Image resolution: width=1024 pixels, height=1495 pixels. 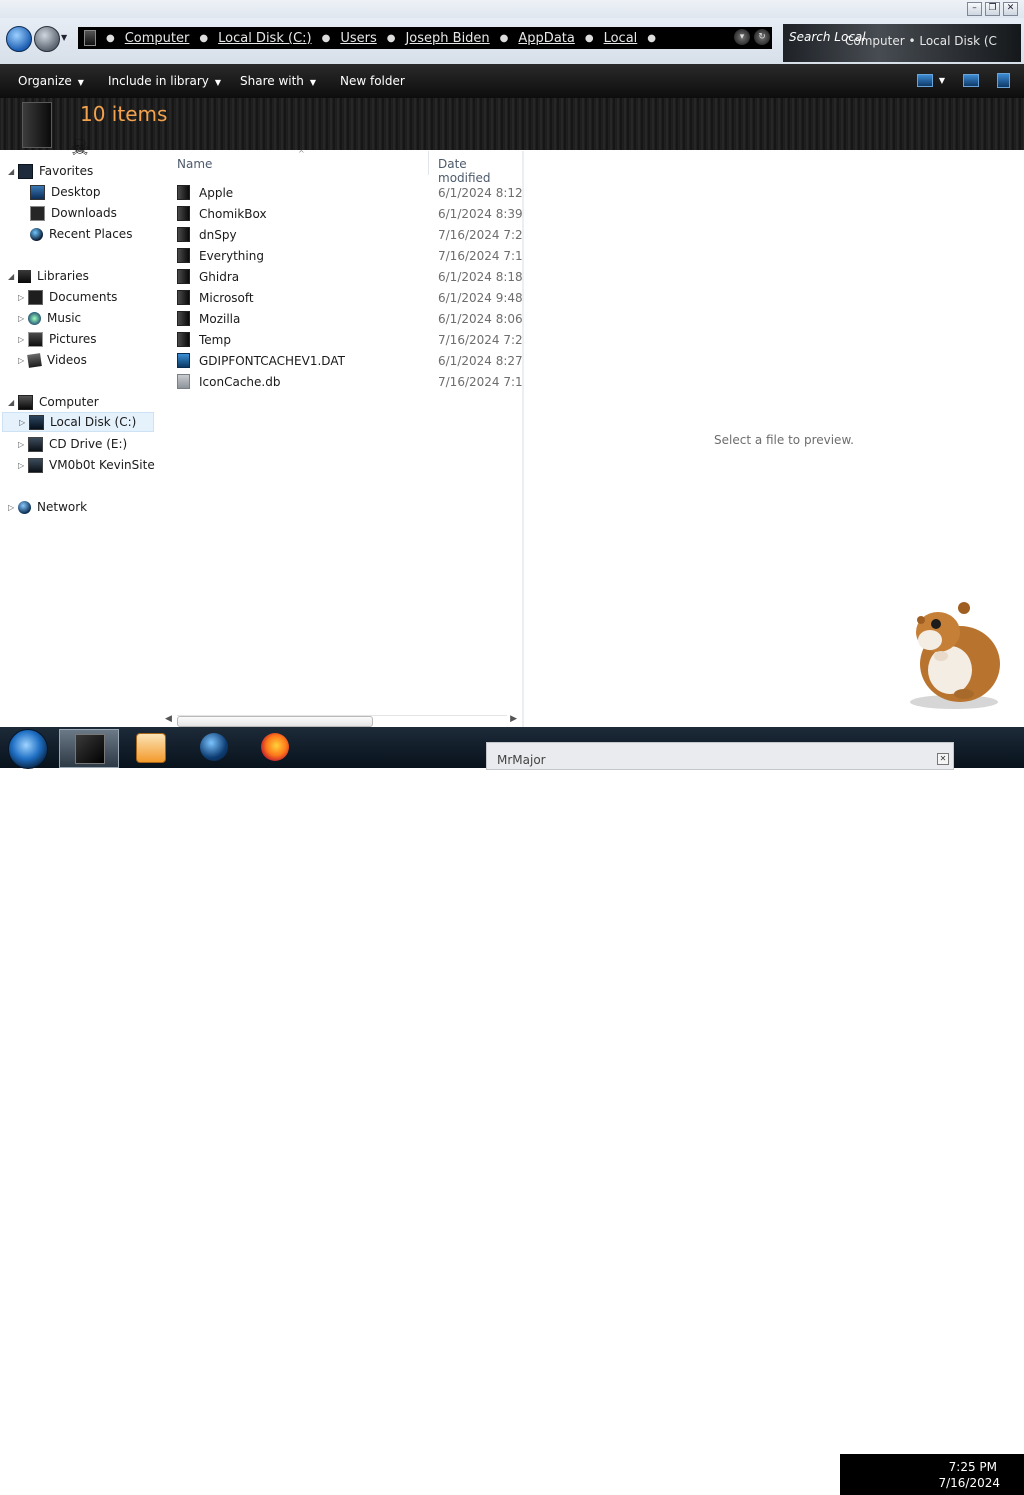 I want to click on horizontal-scrollbar: ◀ ▶, so click(x=343, y=720).